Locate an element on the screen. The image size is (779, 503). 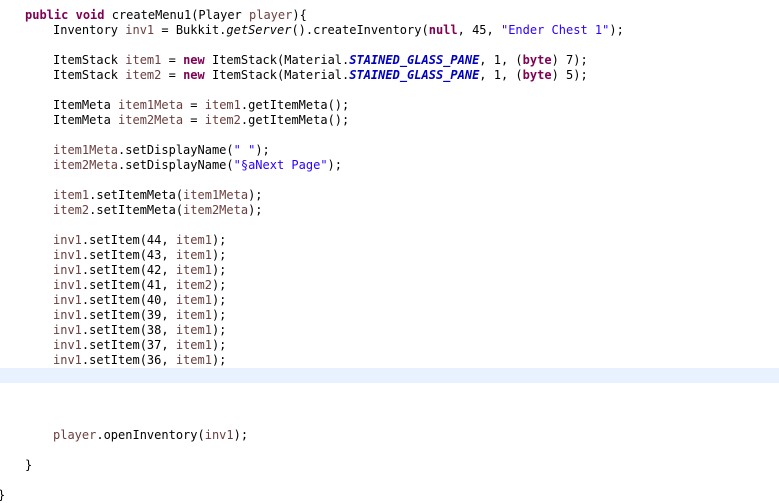
code-line: inv1.setItem(44, item1); is located at coordinates (389, 240).